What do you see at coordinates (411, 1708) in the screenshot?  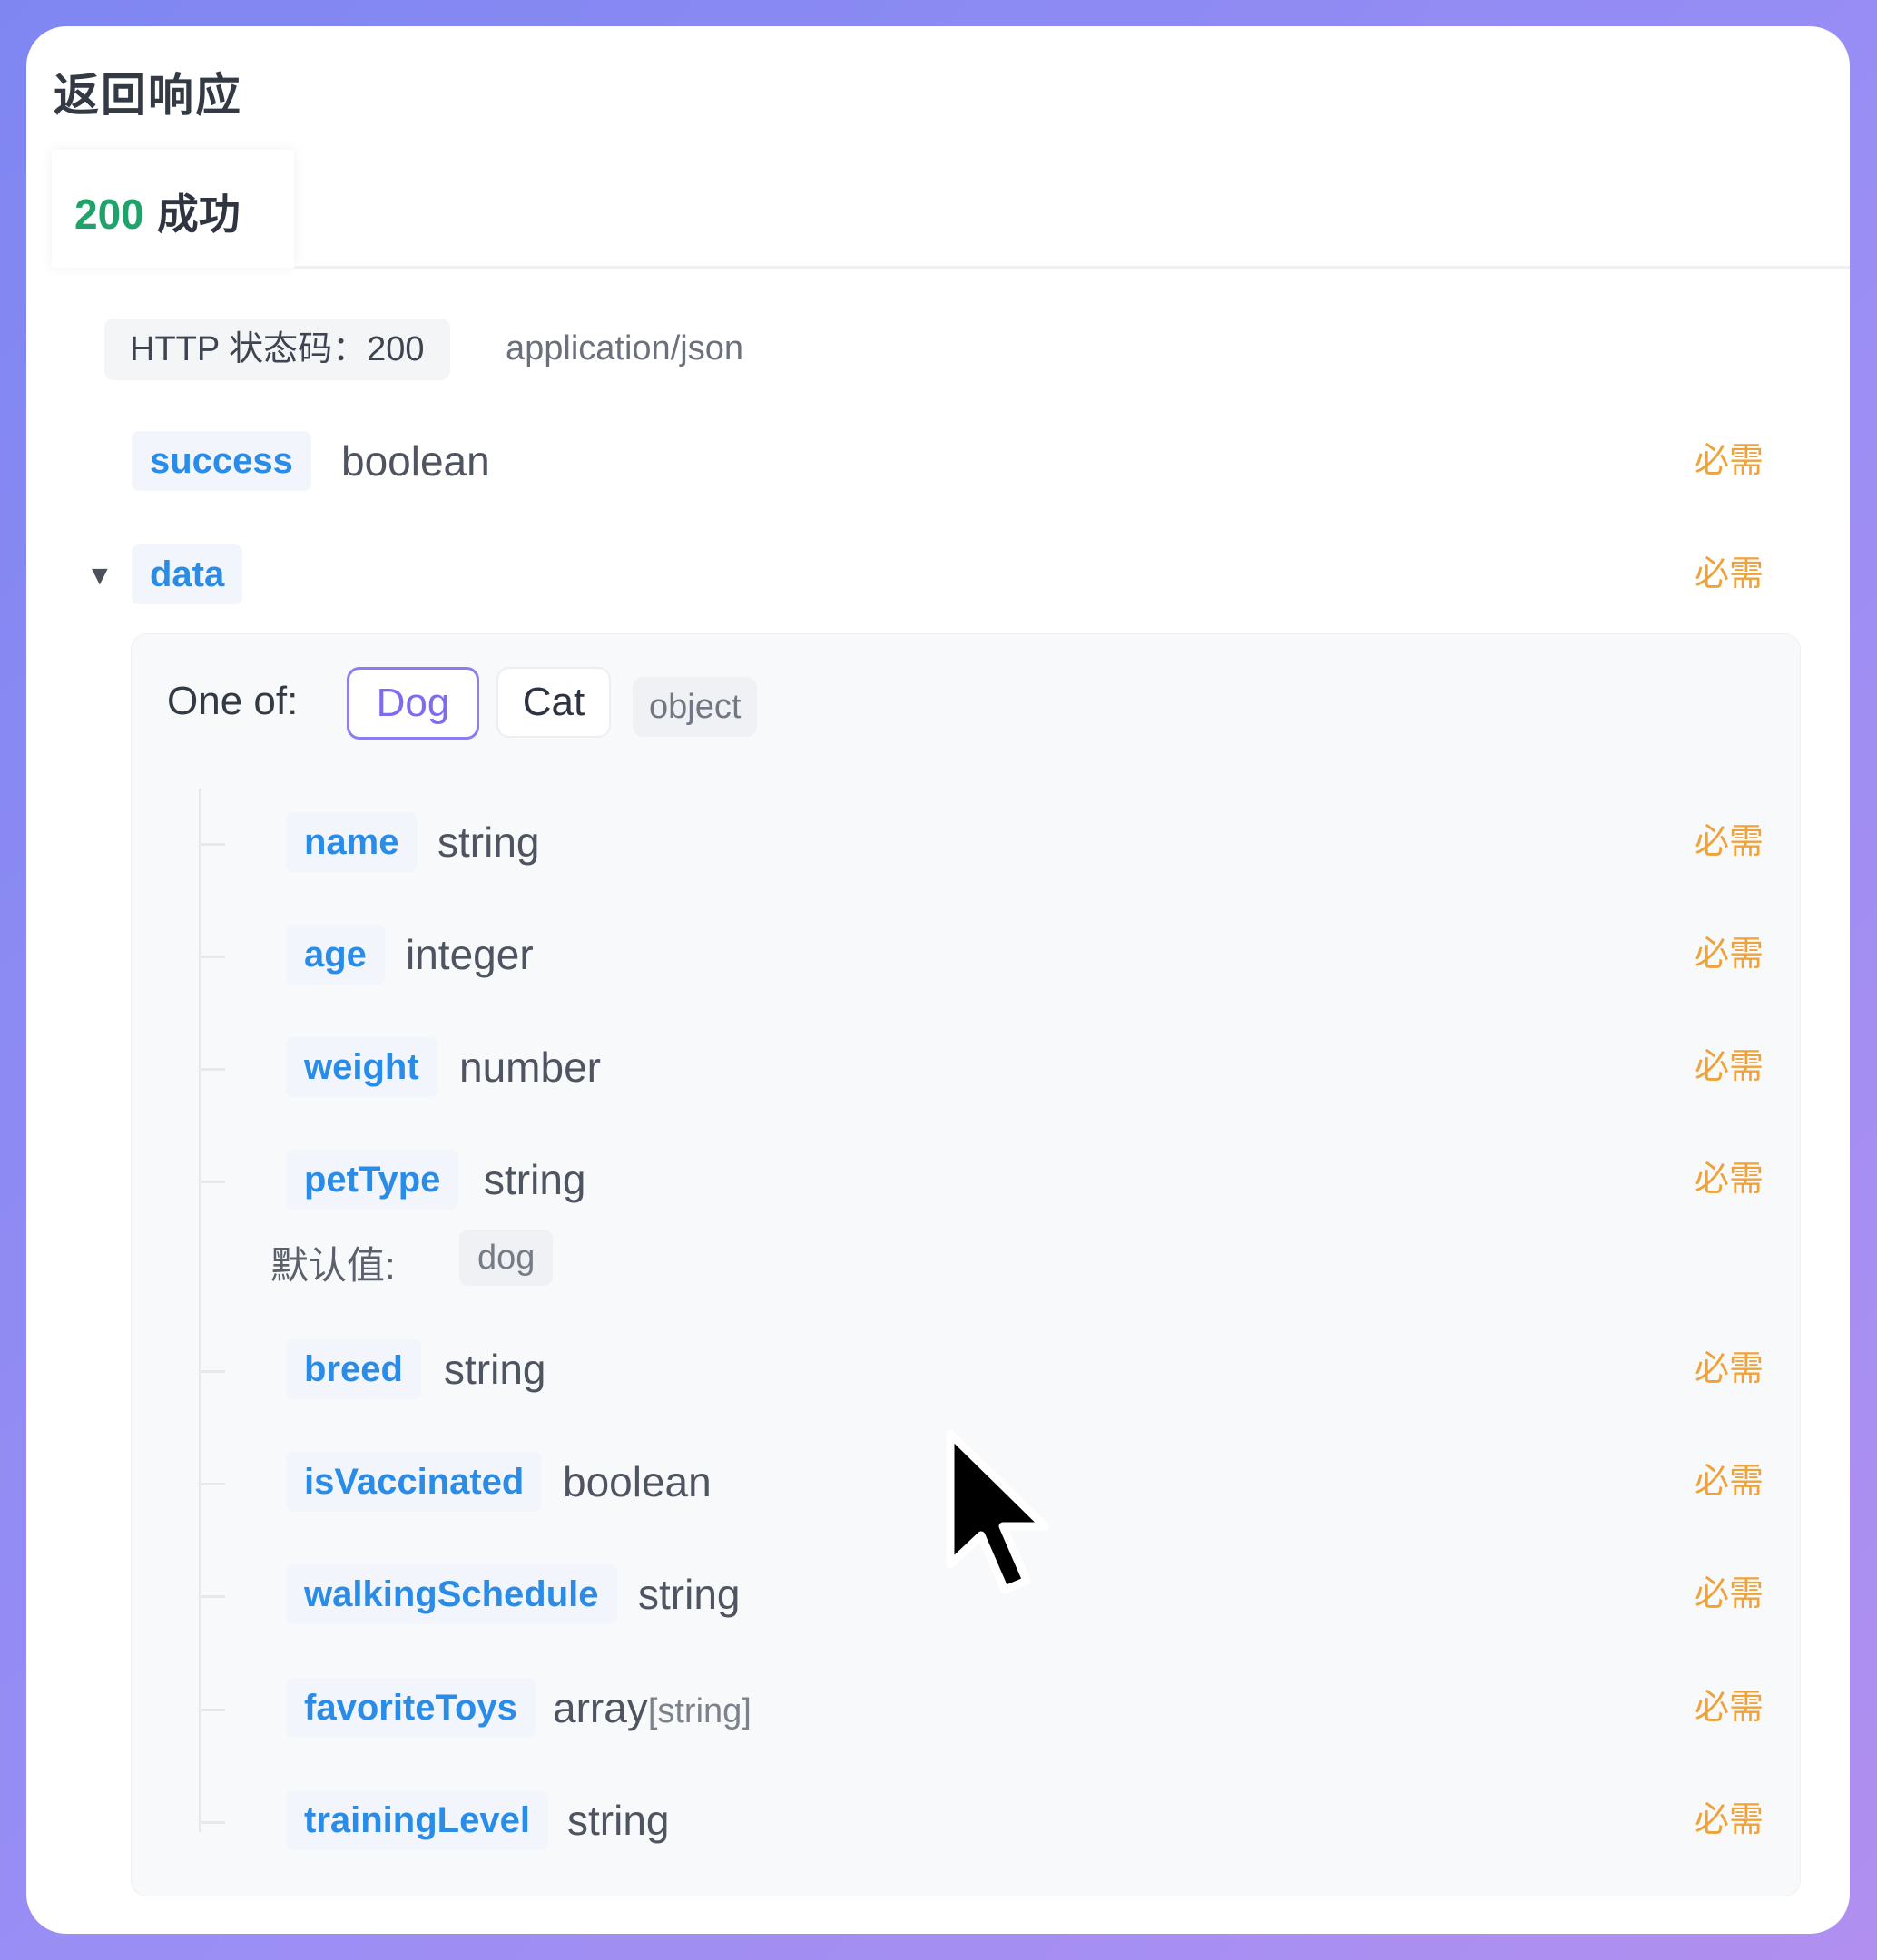 I see `field-name: favoriteToys` at bounding box center [411, 1708].